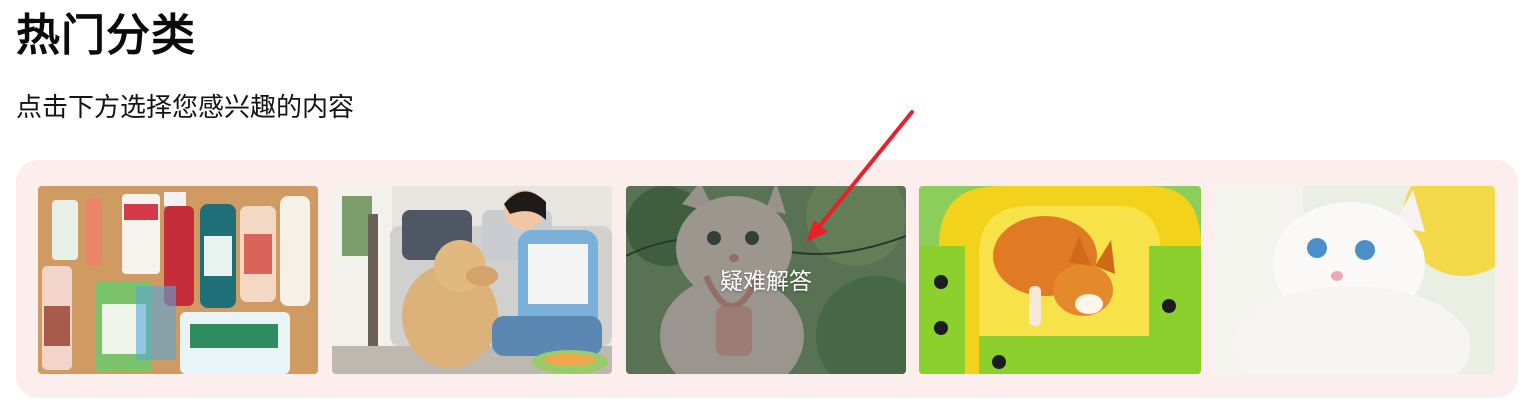 This screenshot has height=419, width=1540. I want to click on pet-supplies-image, so click(178, 280).